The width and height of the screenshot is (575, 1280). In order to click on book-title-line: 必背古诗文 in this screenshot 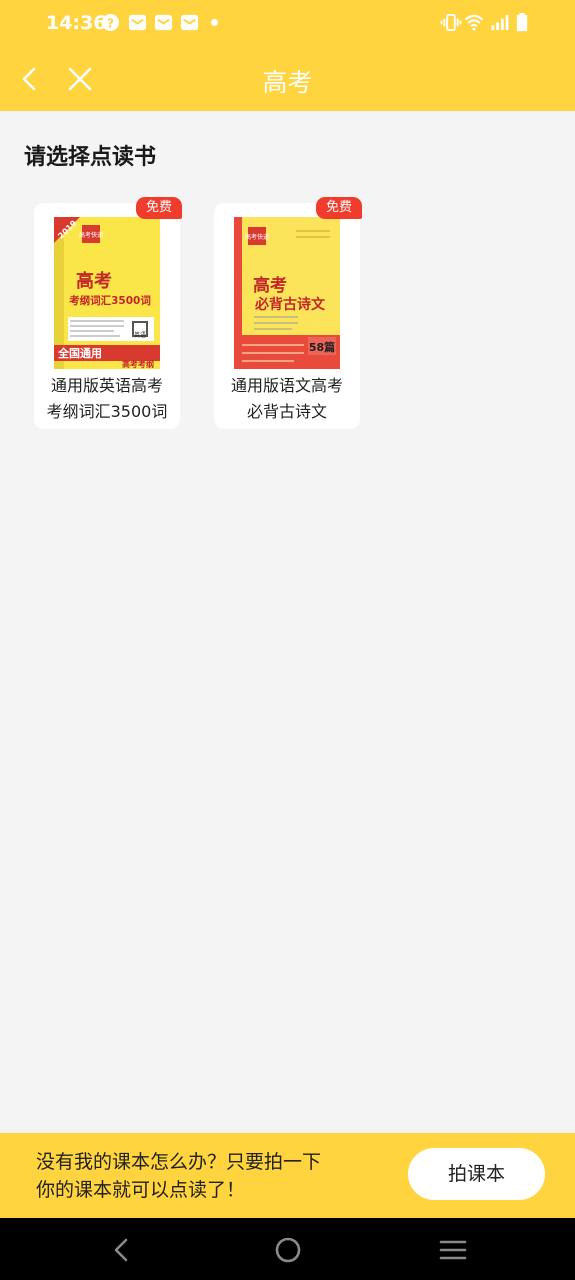, I will do `click(286, 411)`.